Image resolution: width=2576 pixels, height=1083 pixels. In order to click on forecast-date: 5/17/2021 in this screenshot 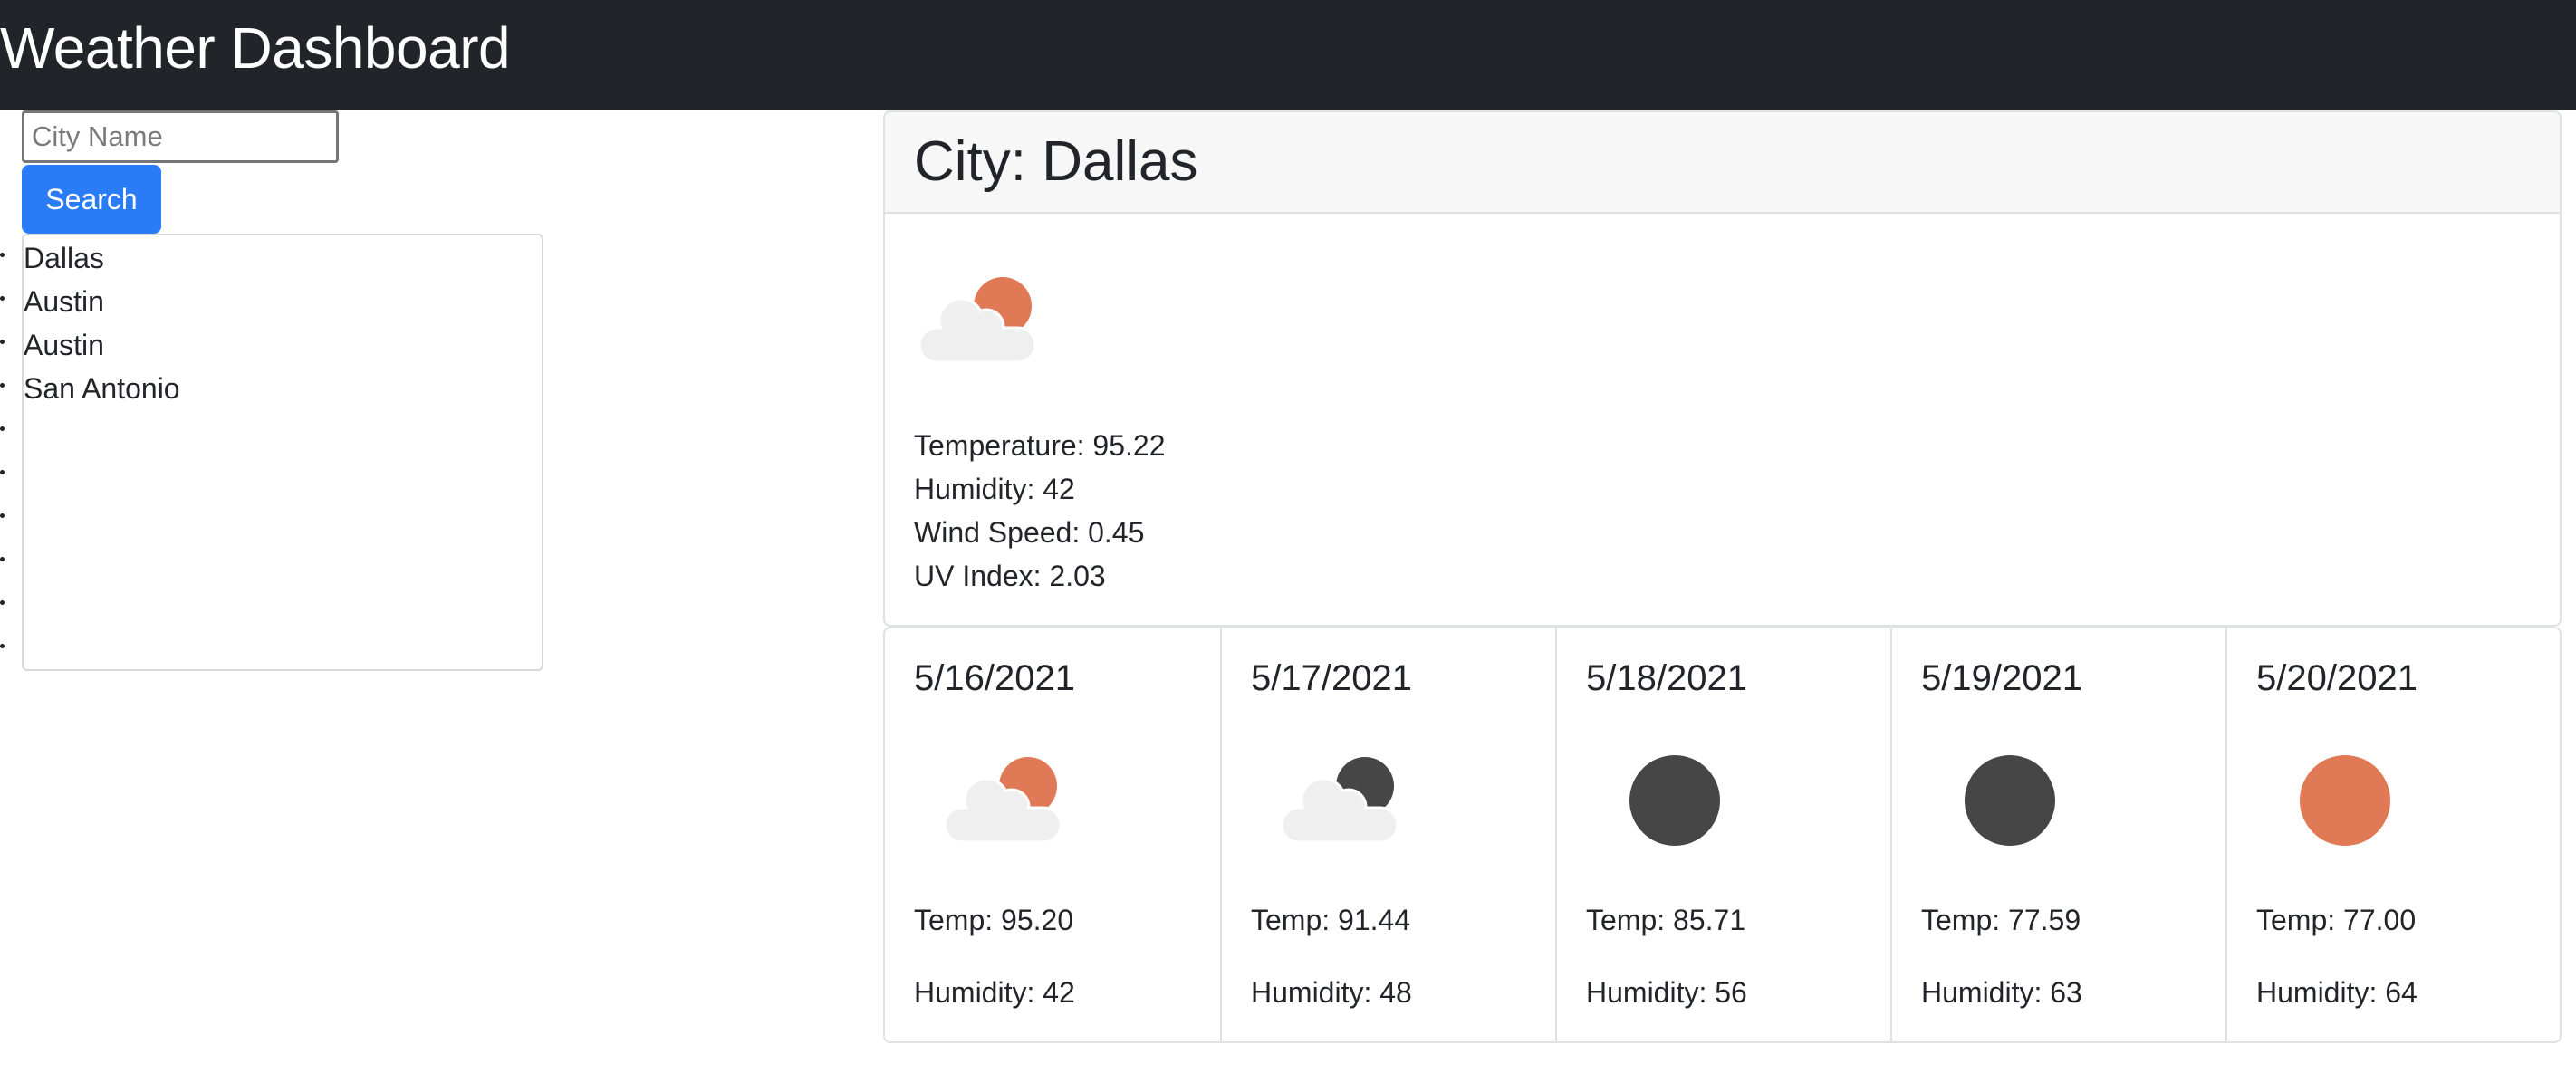, I will do `click(1331, 678)`.